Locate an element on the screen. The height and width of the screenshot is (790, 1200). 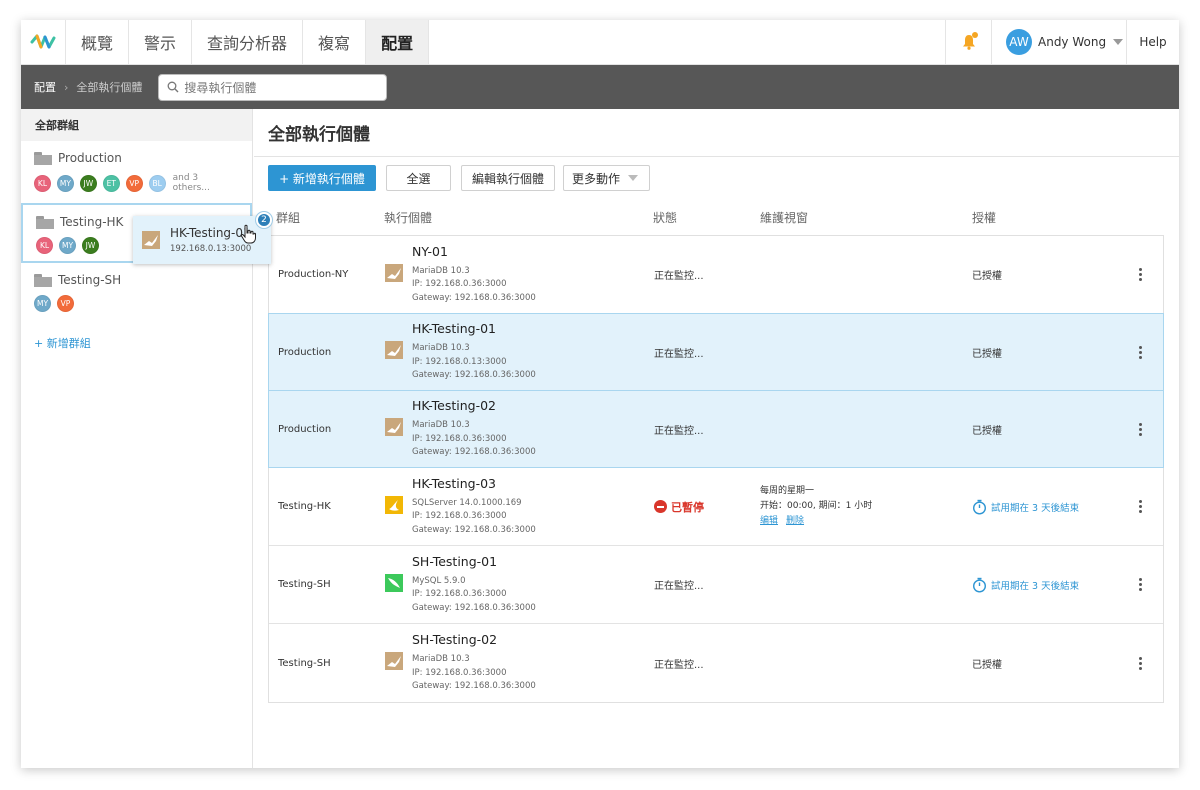
status-text: 已暫停 is located at coordinates (687, 507).